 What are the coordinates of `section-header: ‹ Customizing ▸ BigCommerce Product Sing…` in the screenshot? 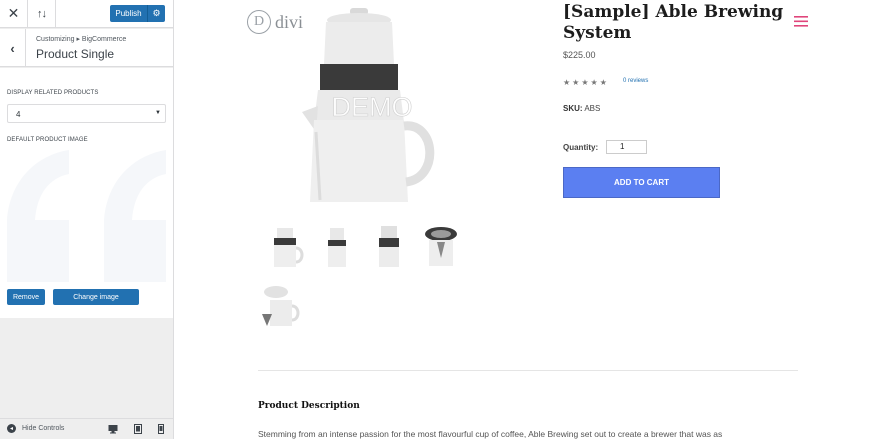 It's located at (86, 48).